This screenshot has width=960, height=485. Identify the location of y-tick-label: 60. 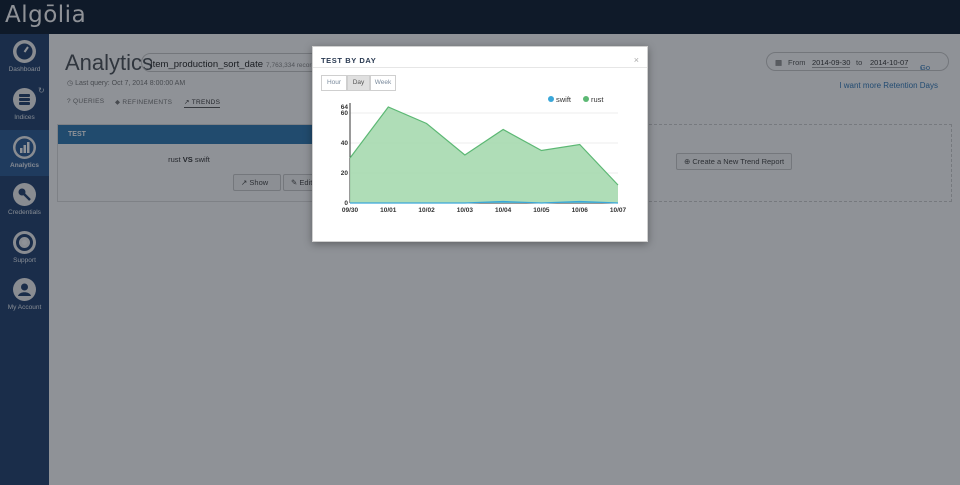
(345, 113).